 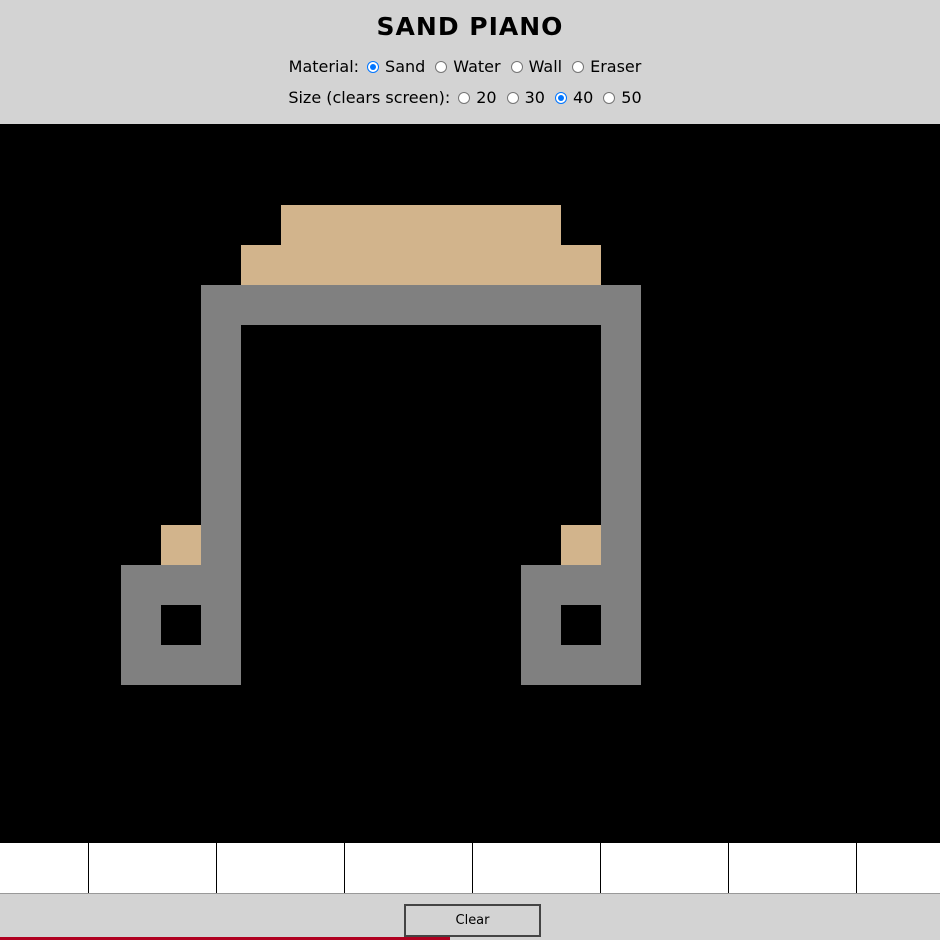 I want to click on material-option-wall: Wall, so click(x=536, y=66).